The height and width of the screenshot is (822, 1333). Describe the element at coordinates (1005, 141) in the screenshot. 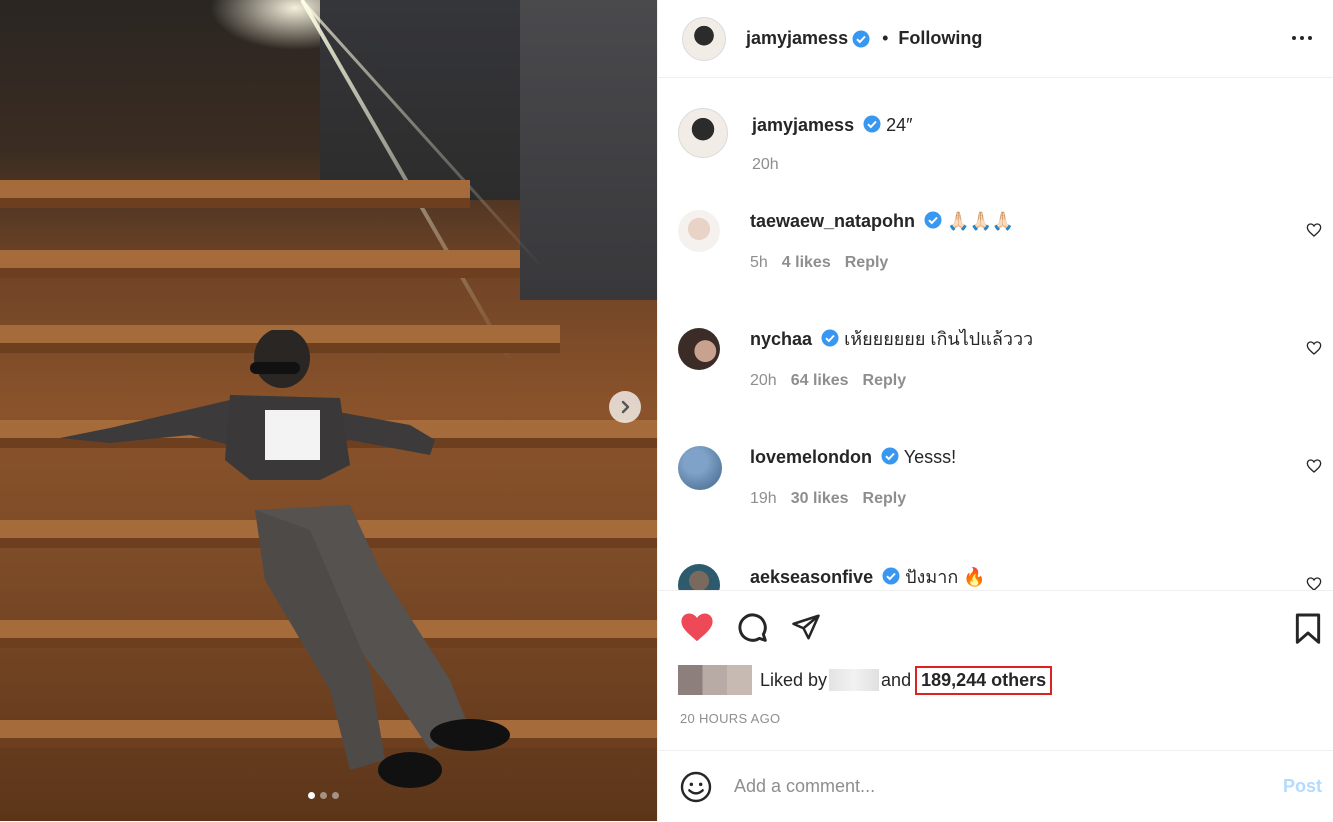

I see `caption: jamyjamess 24″ 20h` at that location.